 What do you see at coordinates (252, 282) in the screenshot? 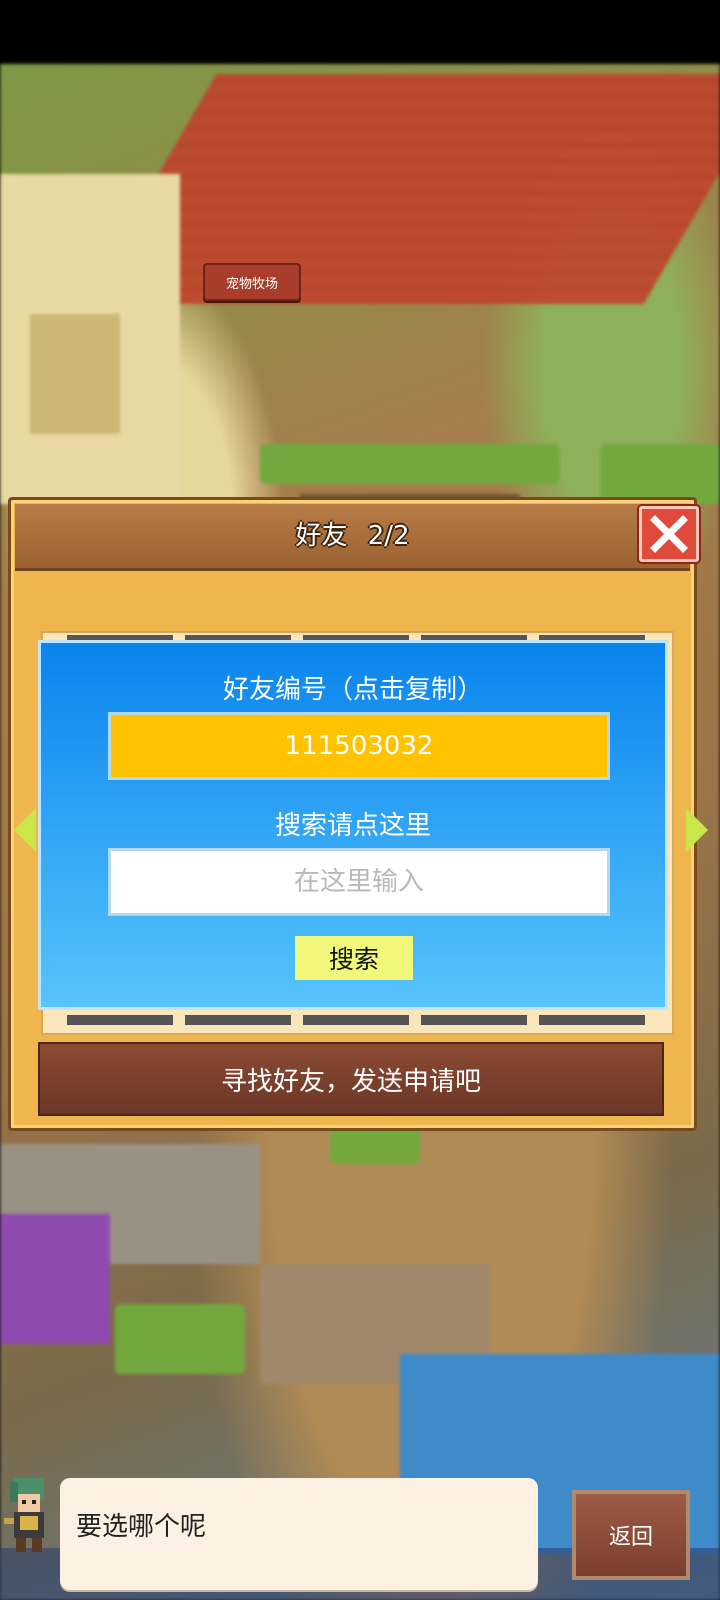
I see `pet-ranch-sign: 宠物牧场` at bounding box center [252, 282].